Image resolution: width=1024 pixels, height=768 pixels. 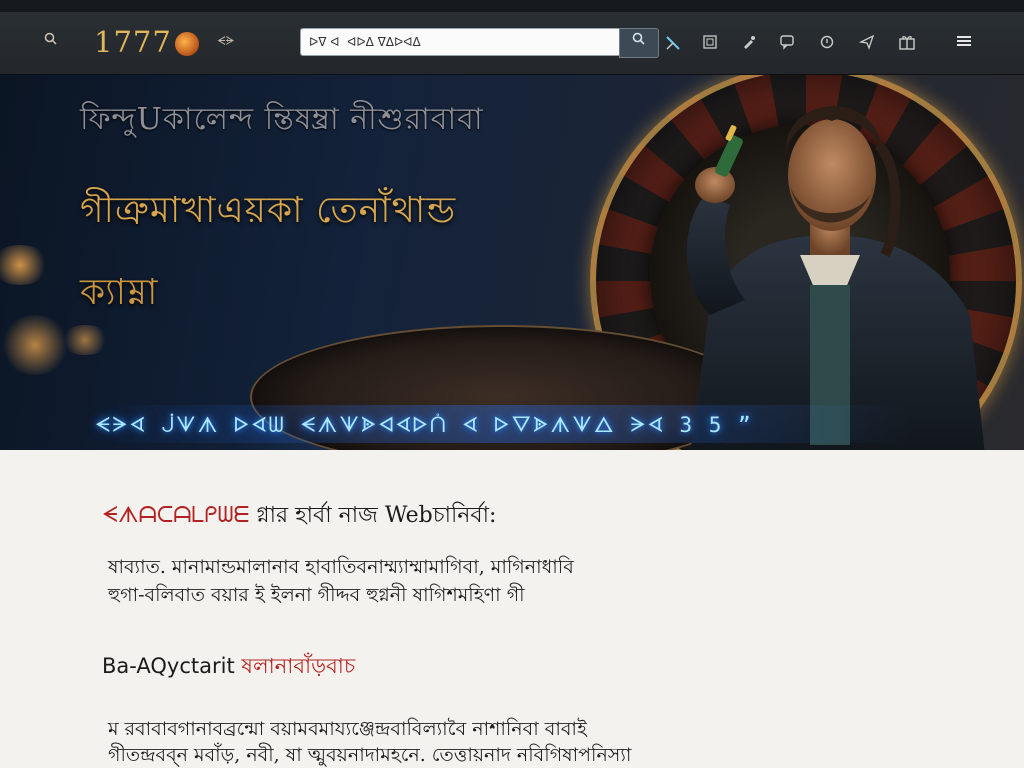 What do you see at coordinates (298, 666) in the screenshot?
I see `article-subheading-accent: ষলানাবাঁড়বাচ` at bounding box center [298, 666].